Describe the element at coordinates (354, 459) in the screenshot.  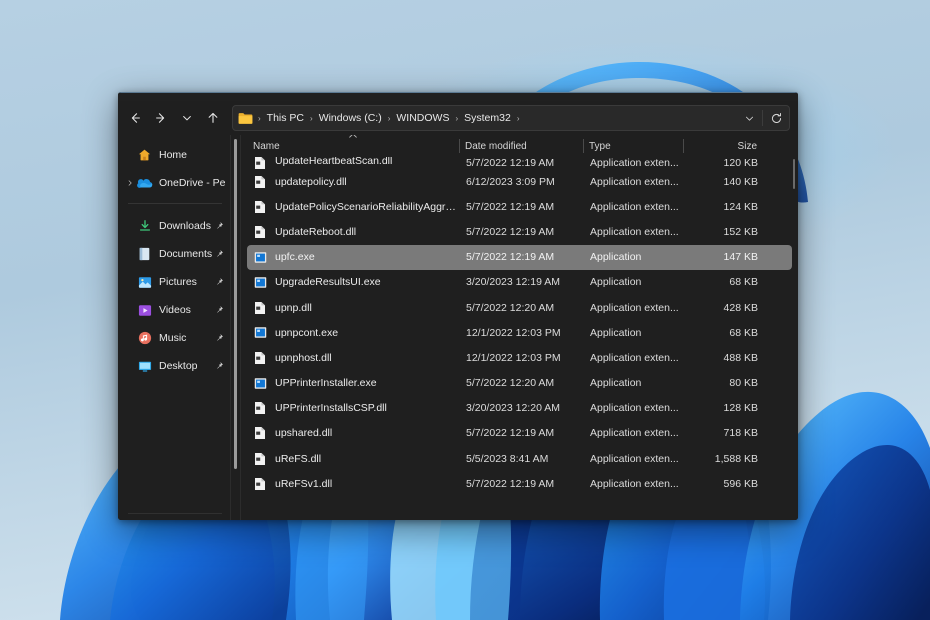
I see `file-name-cell: uReFS.dll` at that location.